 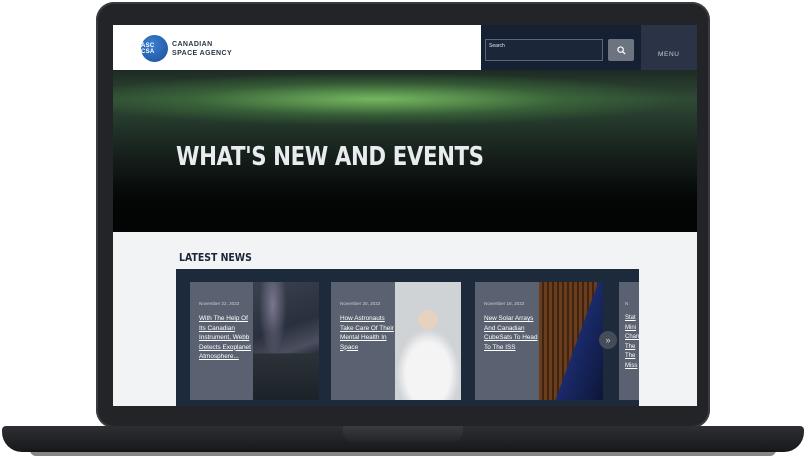 What do you see at coordinates (192, 44) in the screenshot?
I see `agency-name-line1: CANADIAN` at bounding box center [192, 44].